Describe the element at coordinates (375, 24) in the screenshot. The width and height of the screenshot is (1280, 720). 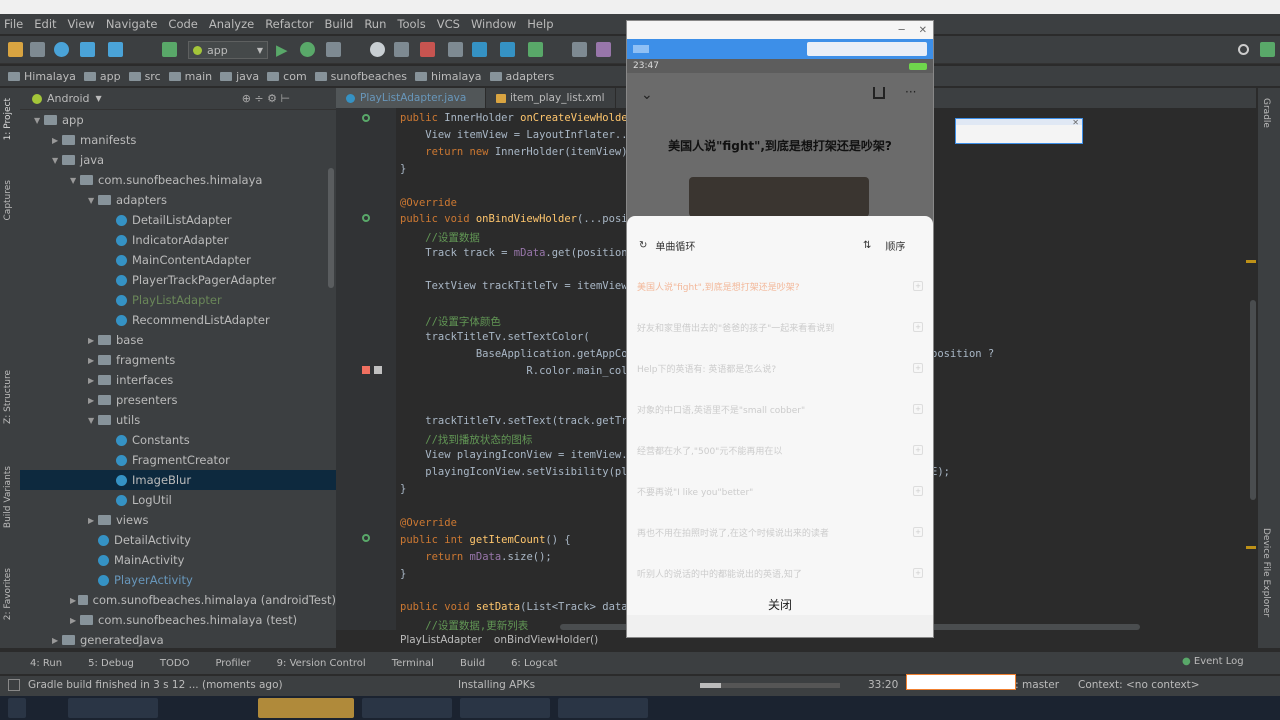
I see `menu-item-run: Run` at that location.